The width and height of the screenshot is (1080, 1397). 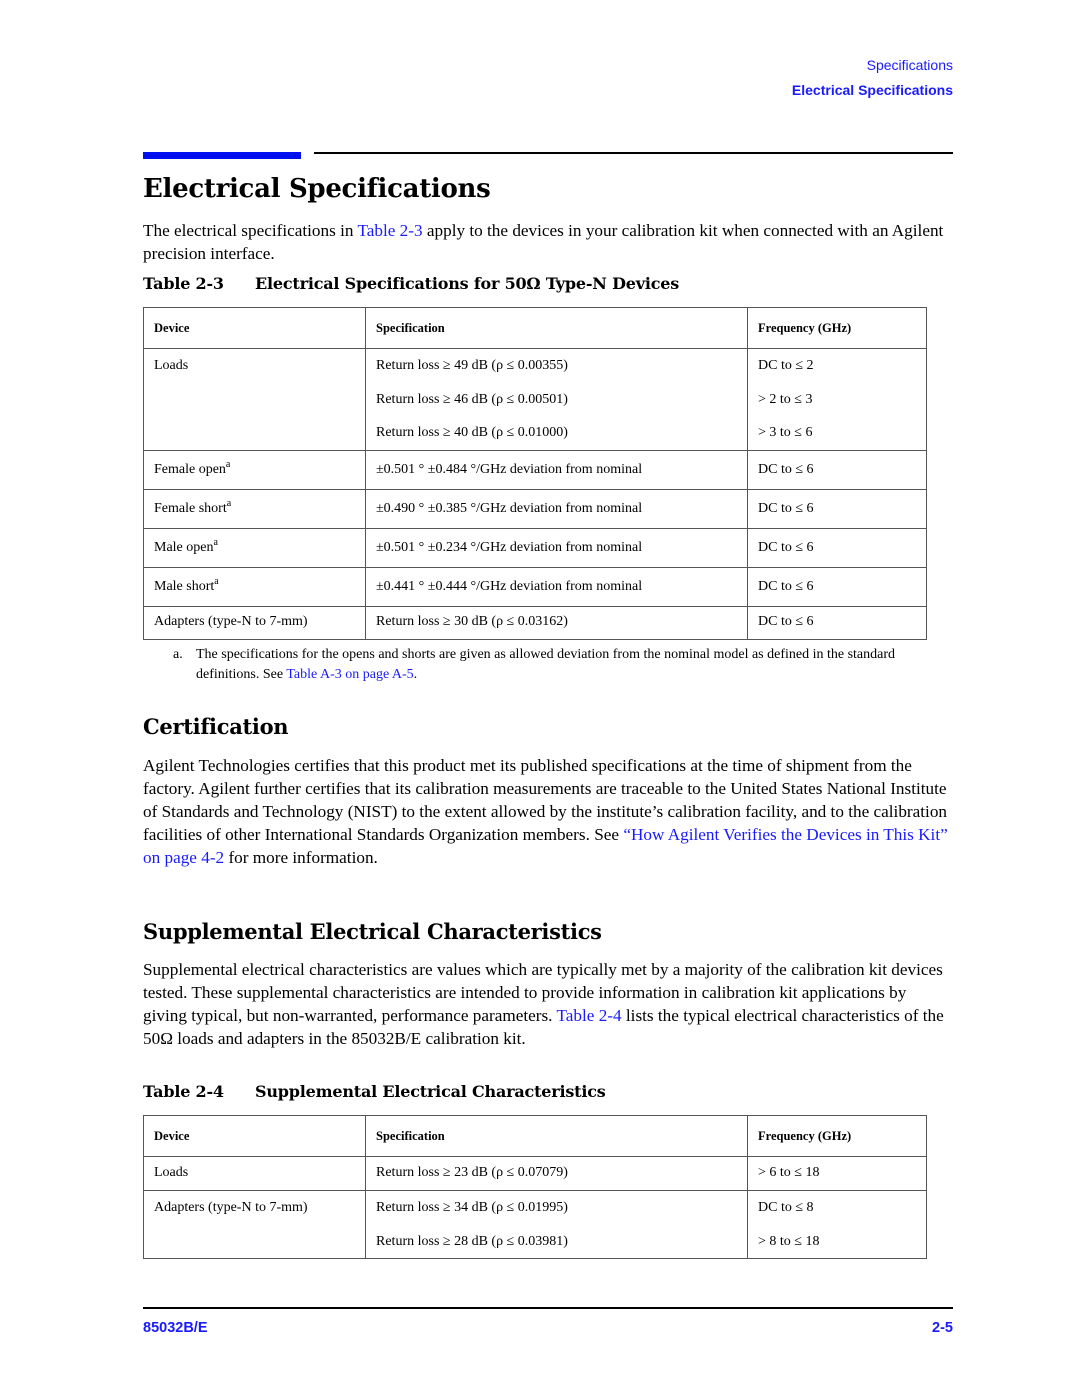 What do you see at coordinates (415, 674) in the screenshot?
I see `footnote-end: .` at bounding box center [415, 674].